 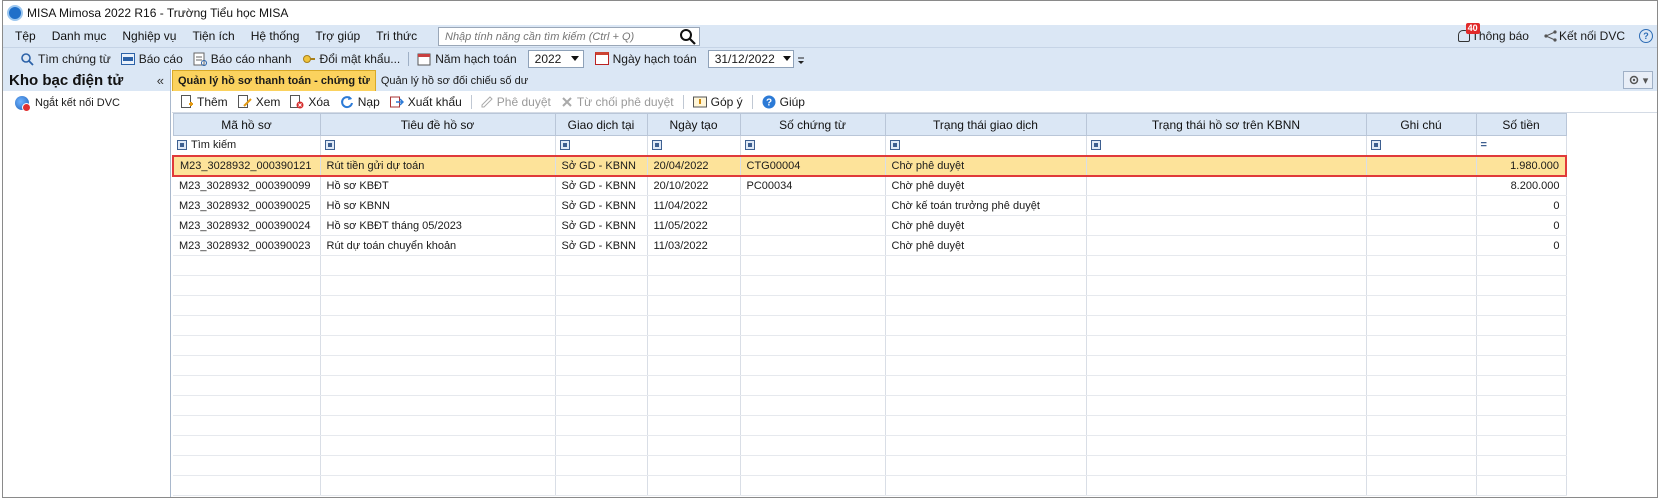 I want to click on report-icon, so click(x=127, y=58).